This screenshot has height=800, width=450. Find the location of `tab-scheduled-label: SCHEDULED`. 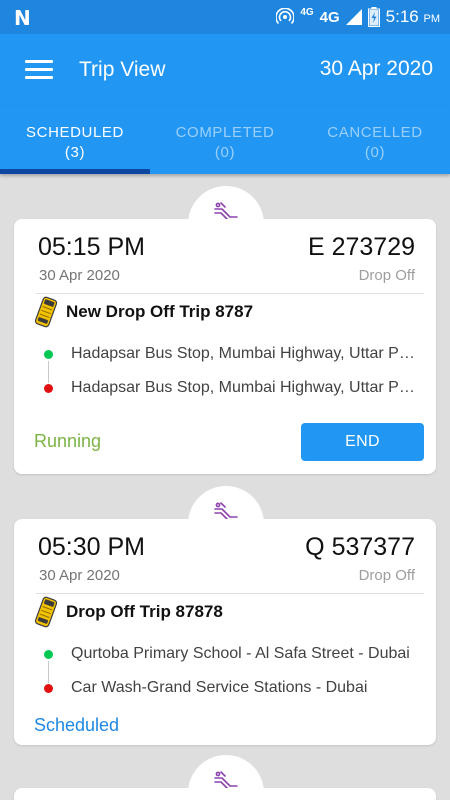

tab-scheduled-label: SCHEDULED is located at coordinates (75, 132).